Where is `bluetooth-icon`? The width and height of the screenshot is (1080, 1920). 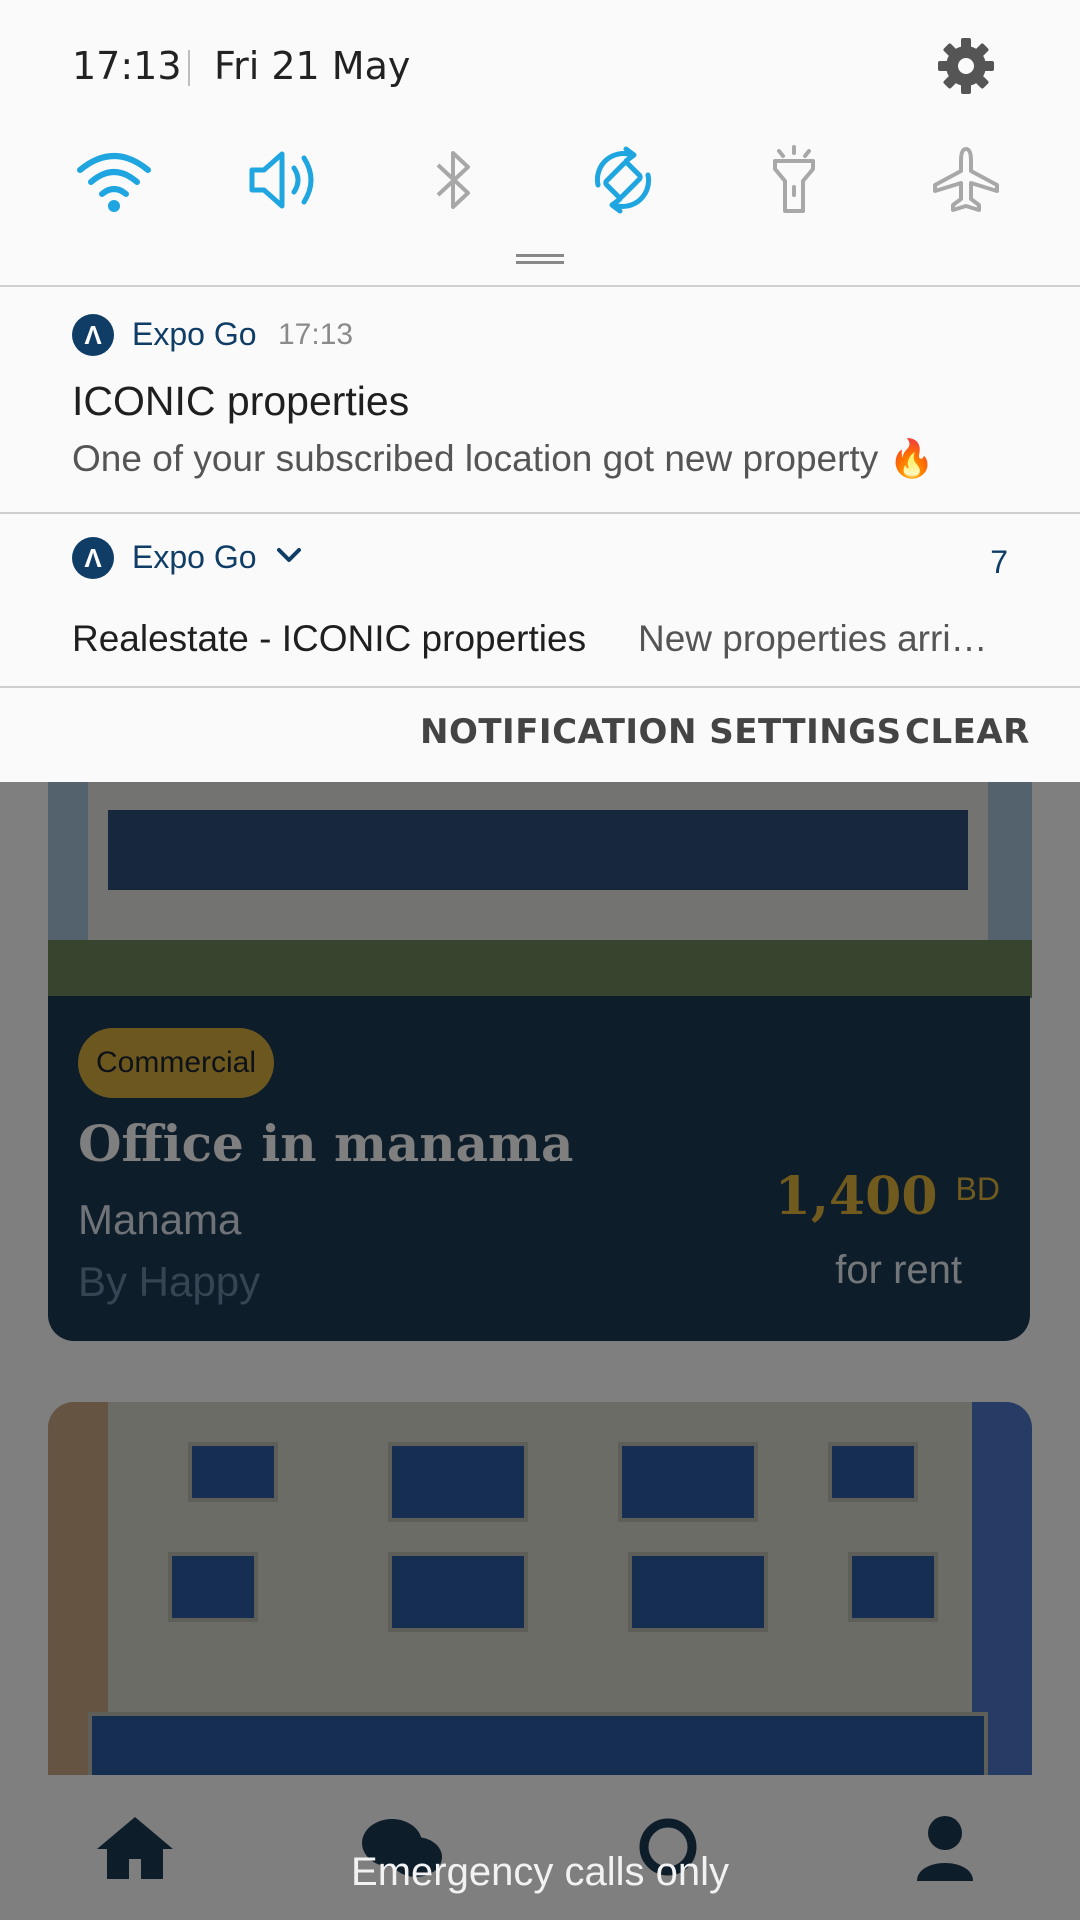 bluetooth-icon is located at coordinates (453, 180).